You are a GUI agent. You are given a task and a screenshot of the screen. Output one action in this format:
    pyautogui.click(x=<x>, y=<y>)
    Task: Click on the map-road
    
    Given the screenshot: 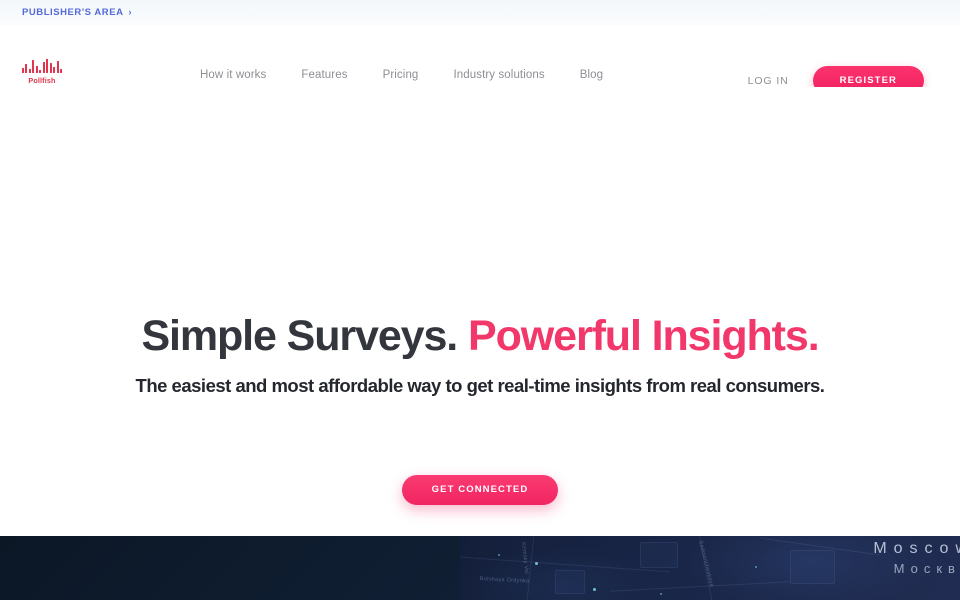 What is the action you would take?
    pyautogui.click(x=700, y=586)
    